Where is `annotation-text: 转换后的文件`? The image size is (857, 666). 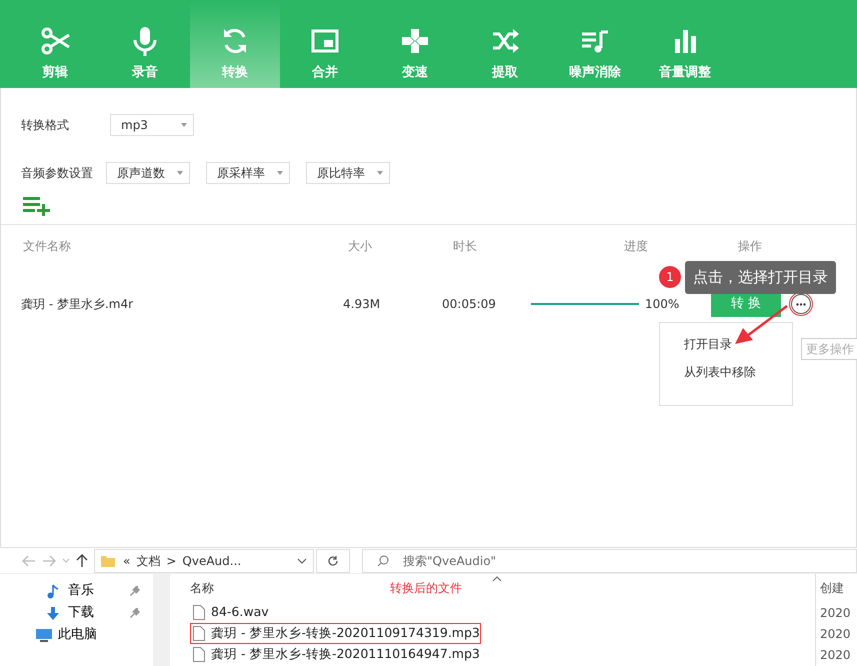
annotation-text: 转换后的文件 is located at coordinates (426, 588).